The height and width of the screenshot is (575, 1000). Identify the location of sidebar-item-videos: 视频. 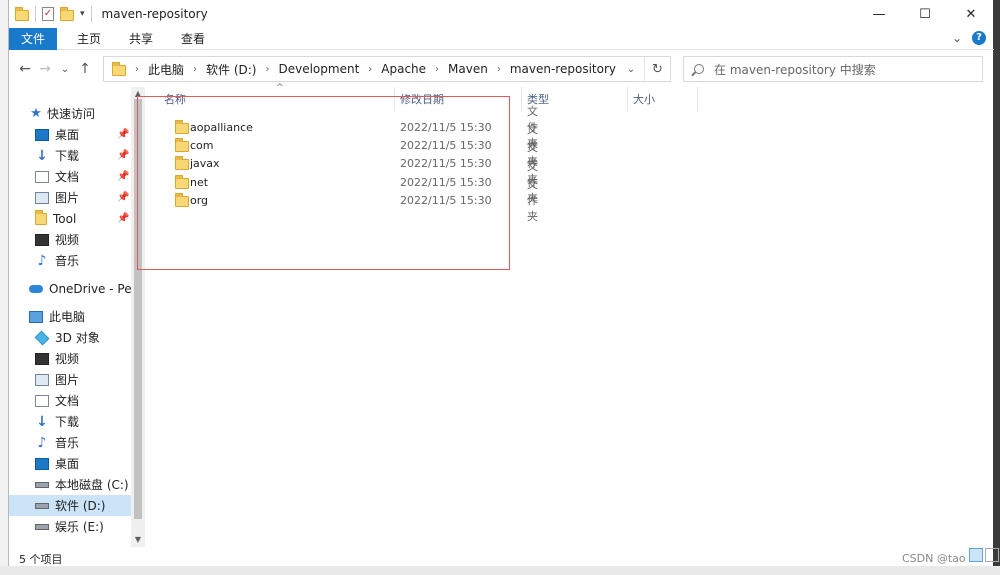
(70, 239).